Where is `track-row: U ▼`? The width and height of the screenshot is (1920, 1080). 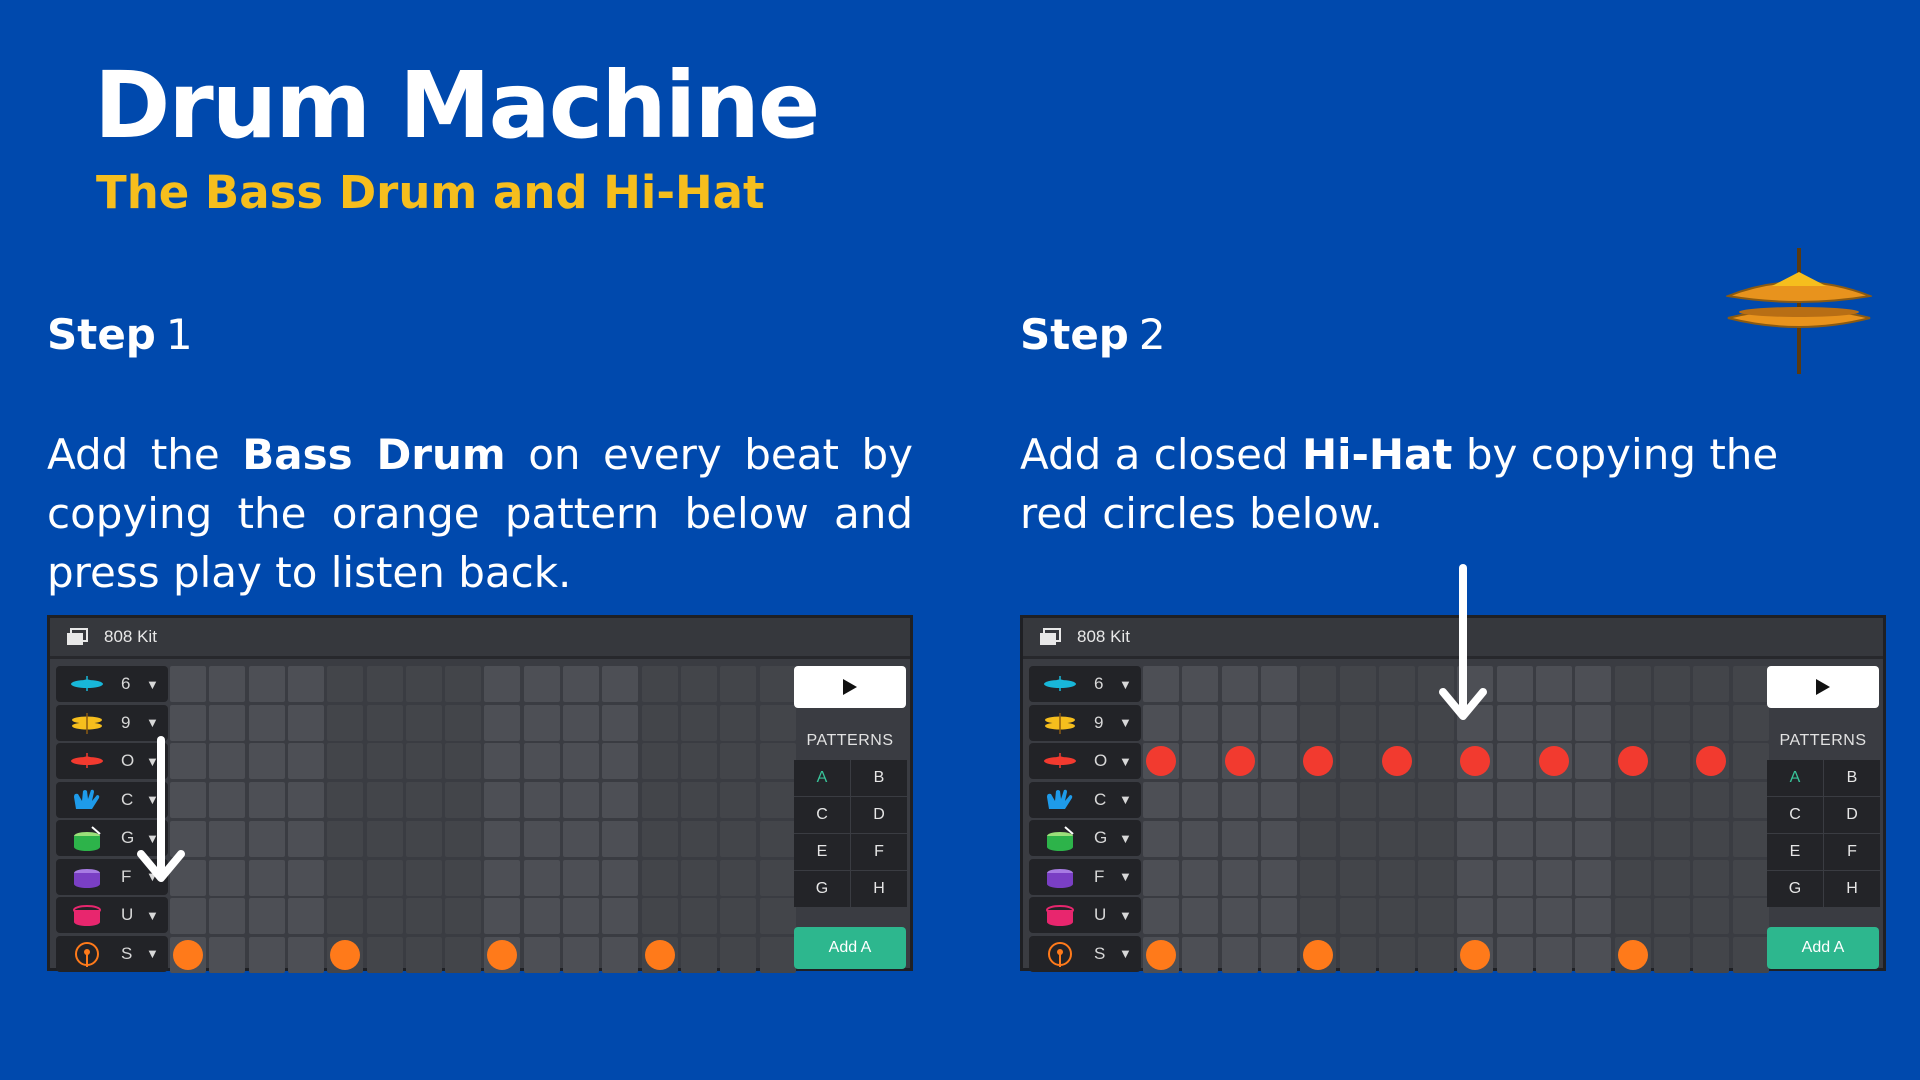
track-row: U ▼ is located at coordinates (112, 915).